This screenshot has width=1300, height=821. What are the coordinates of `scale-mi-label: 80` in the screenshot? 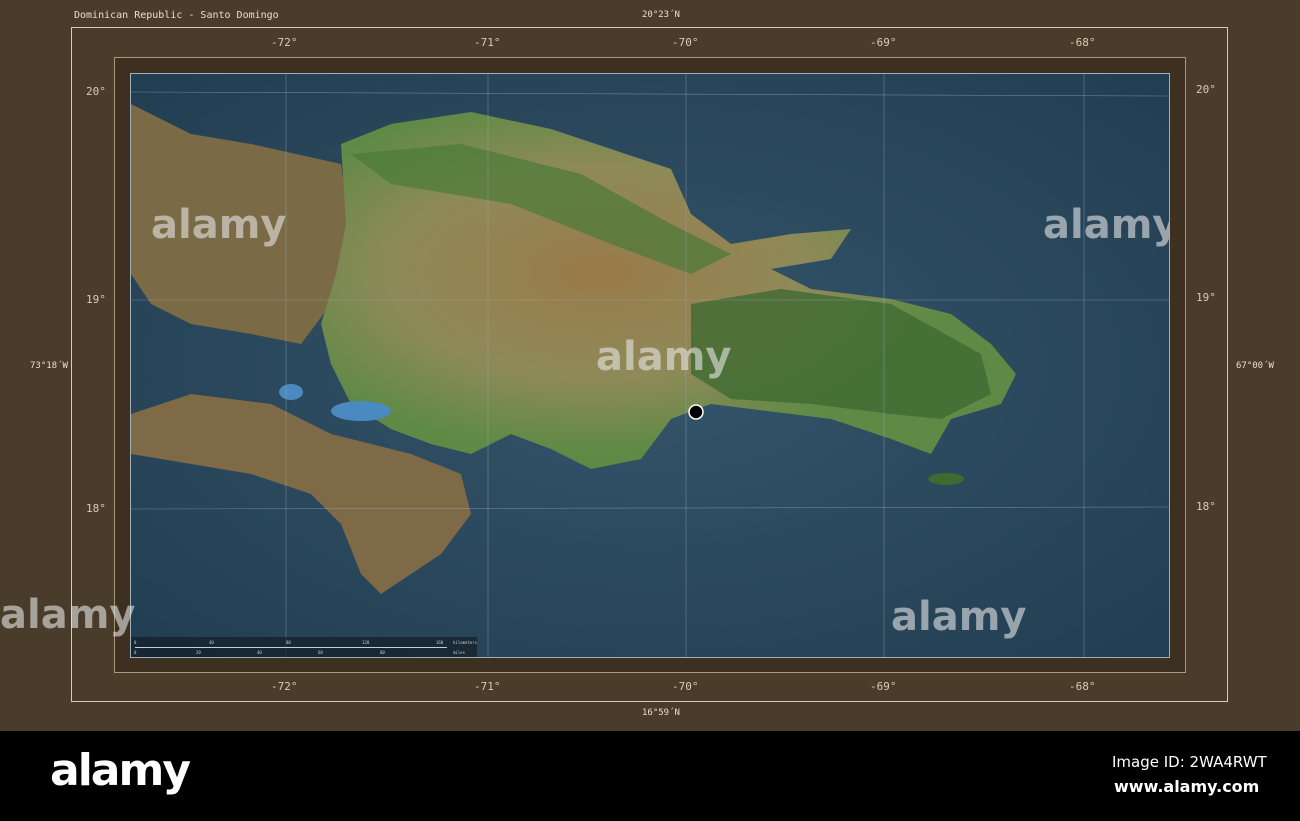 It's located at (382, 652).